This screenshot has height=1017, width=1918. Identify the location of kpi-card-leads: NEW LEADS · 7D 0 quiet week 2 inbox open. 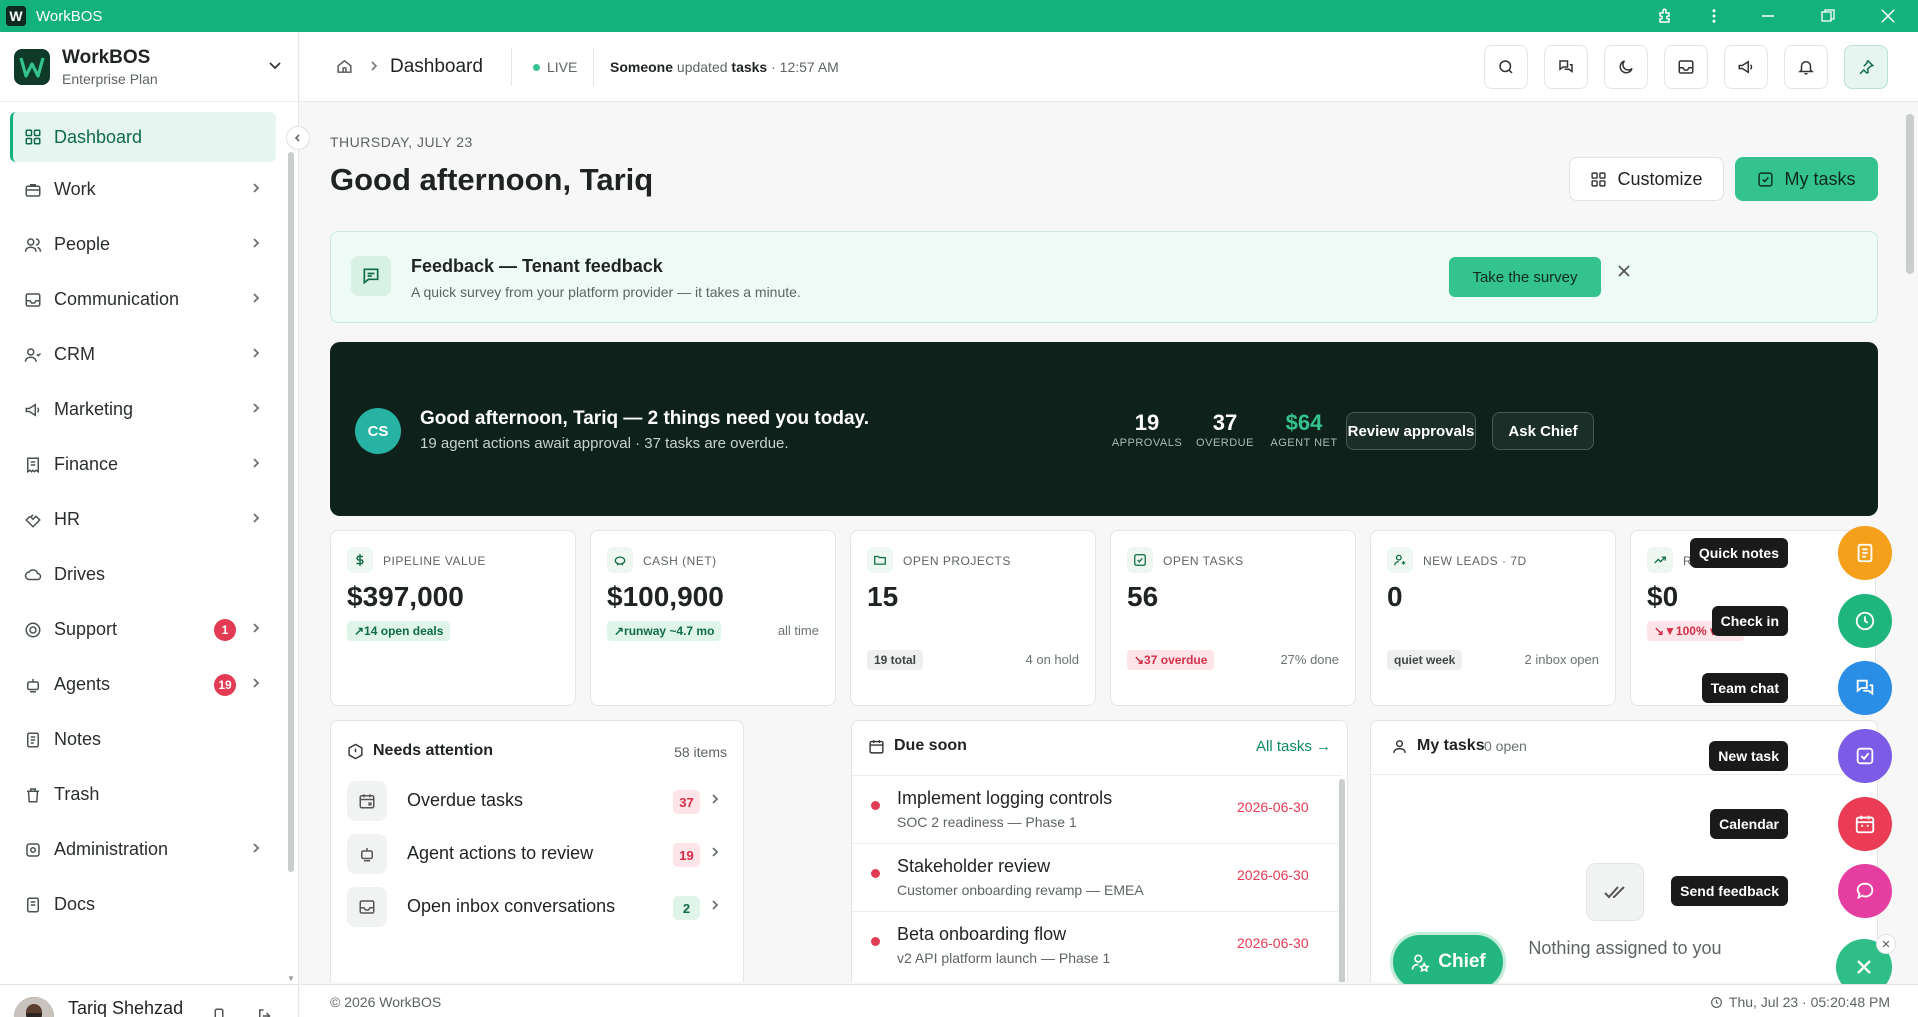
(1493, 618).